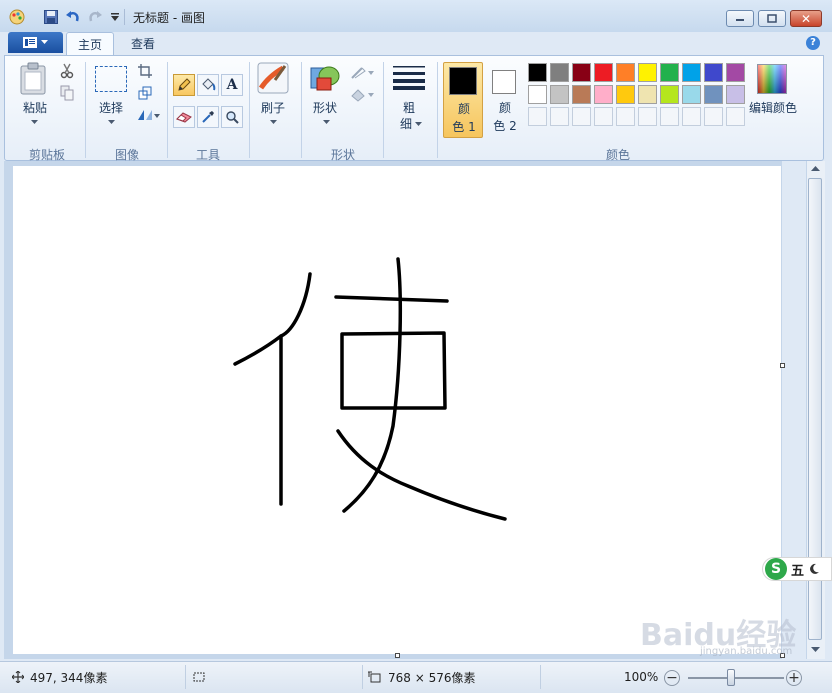  What do you see at coordinates (362, 73) in the screenshot?
I see `outline-icon` at bounding box center [362, 73].